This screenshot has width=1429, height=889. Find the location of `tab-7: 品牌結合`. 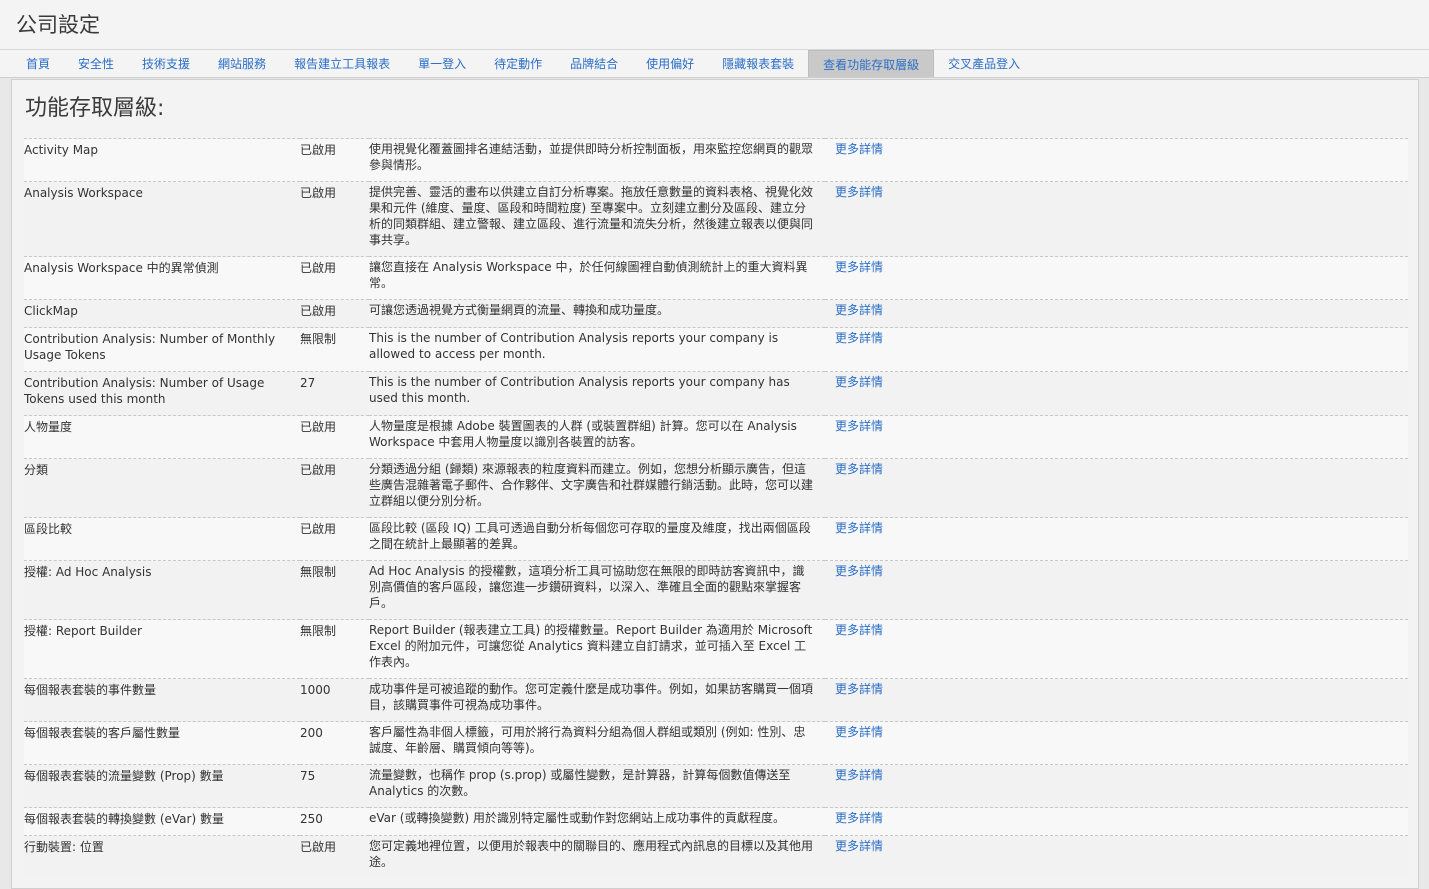

tab-7: 品牌結合 is located at coordinates (594, 63).